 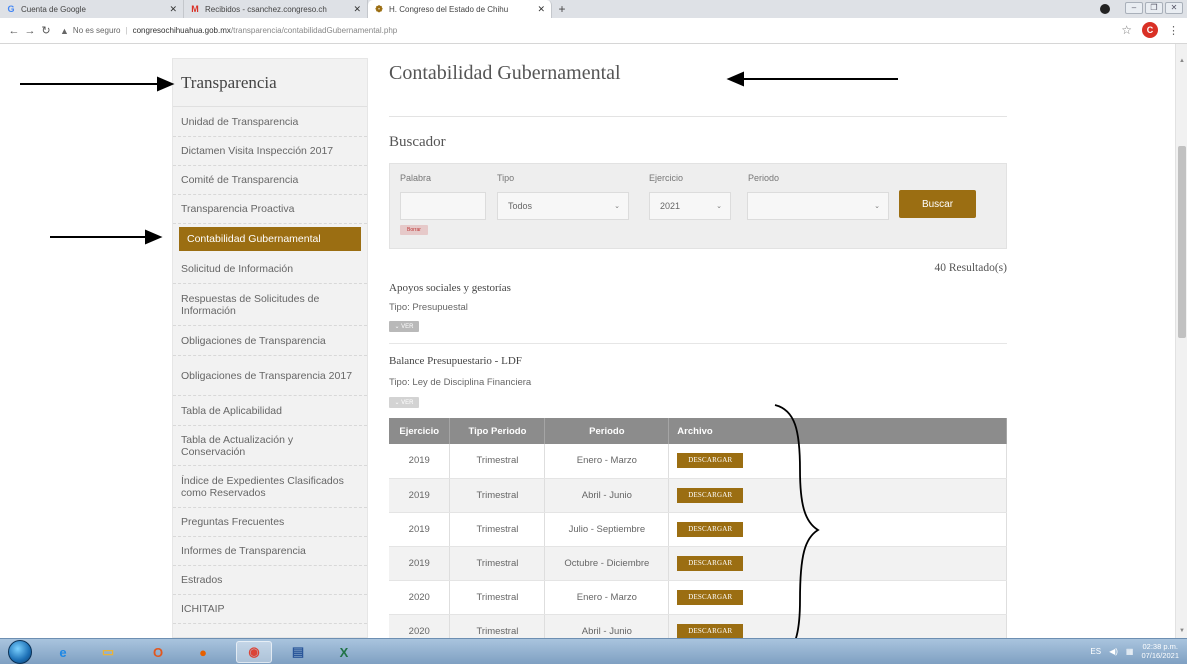 What do you see at coordinates (46, 30) in the screenshot?
I see `reload-icon: ↻` at bounding box center [46, 30].